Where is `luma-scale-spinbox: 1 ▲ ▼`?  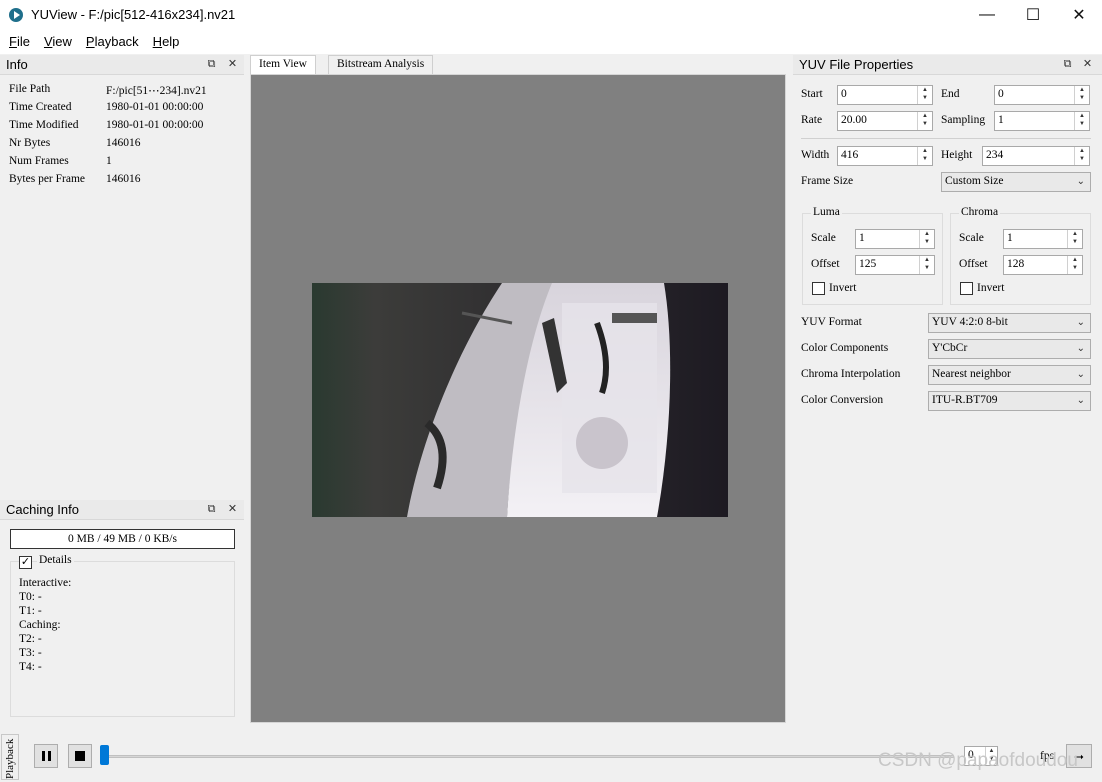
luma-scale-spinbox: 1 ▲ ▼ is located at coordinates (895, 239).